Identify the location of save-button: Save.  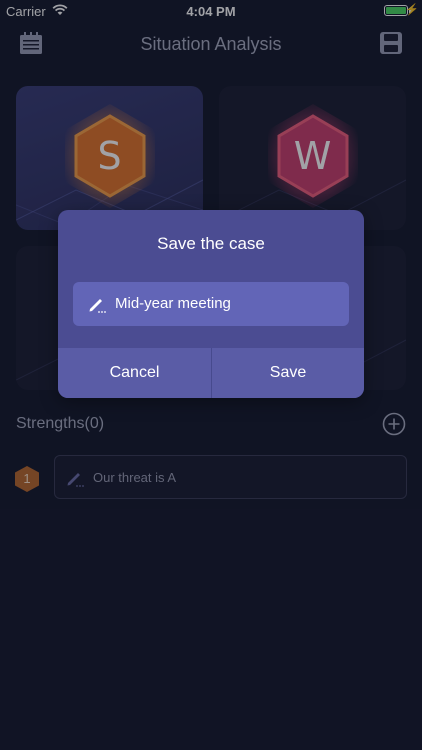
(287, 373).